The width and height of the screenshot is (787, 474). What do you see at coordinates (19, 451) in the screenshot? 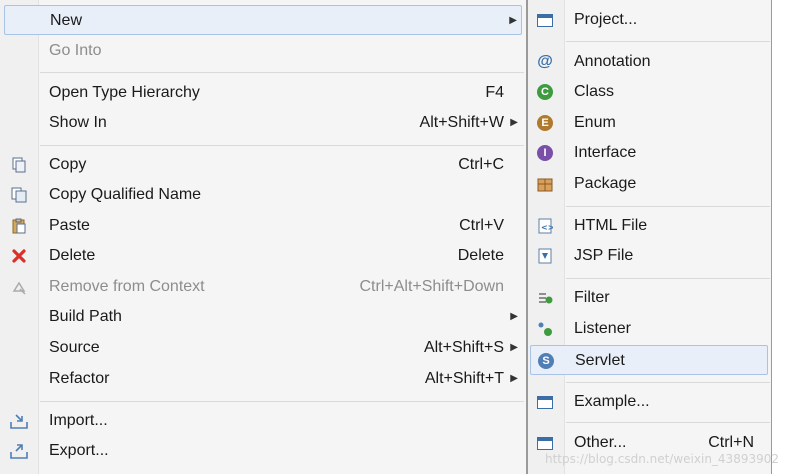
I see `export-icon` at bounding box center [19, 451].